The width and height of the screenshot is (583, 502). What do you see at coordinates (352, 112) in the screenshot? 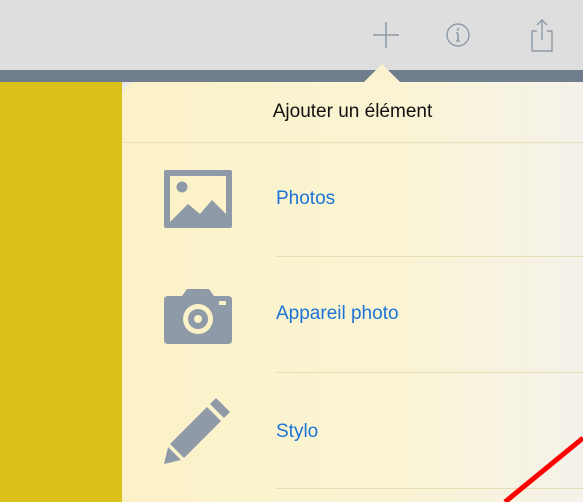
I see `popover-title: Ajouter un élément` at bounding box center [352, 112].